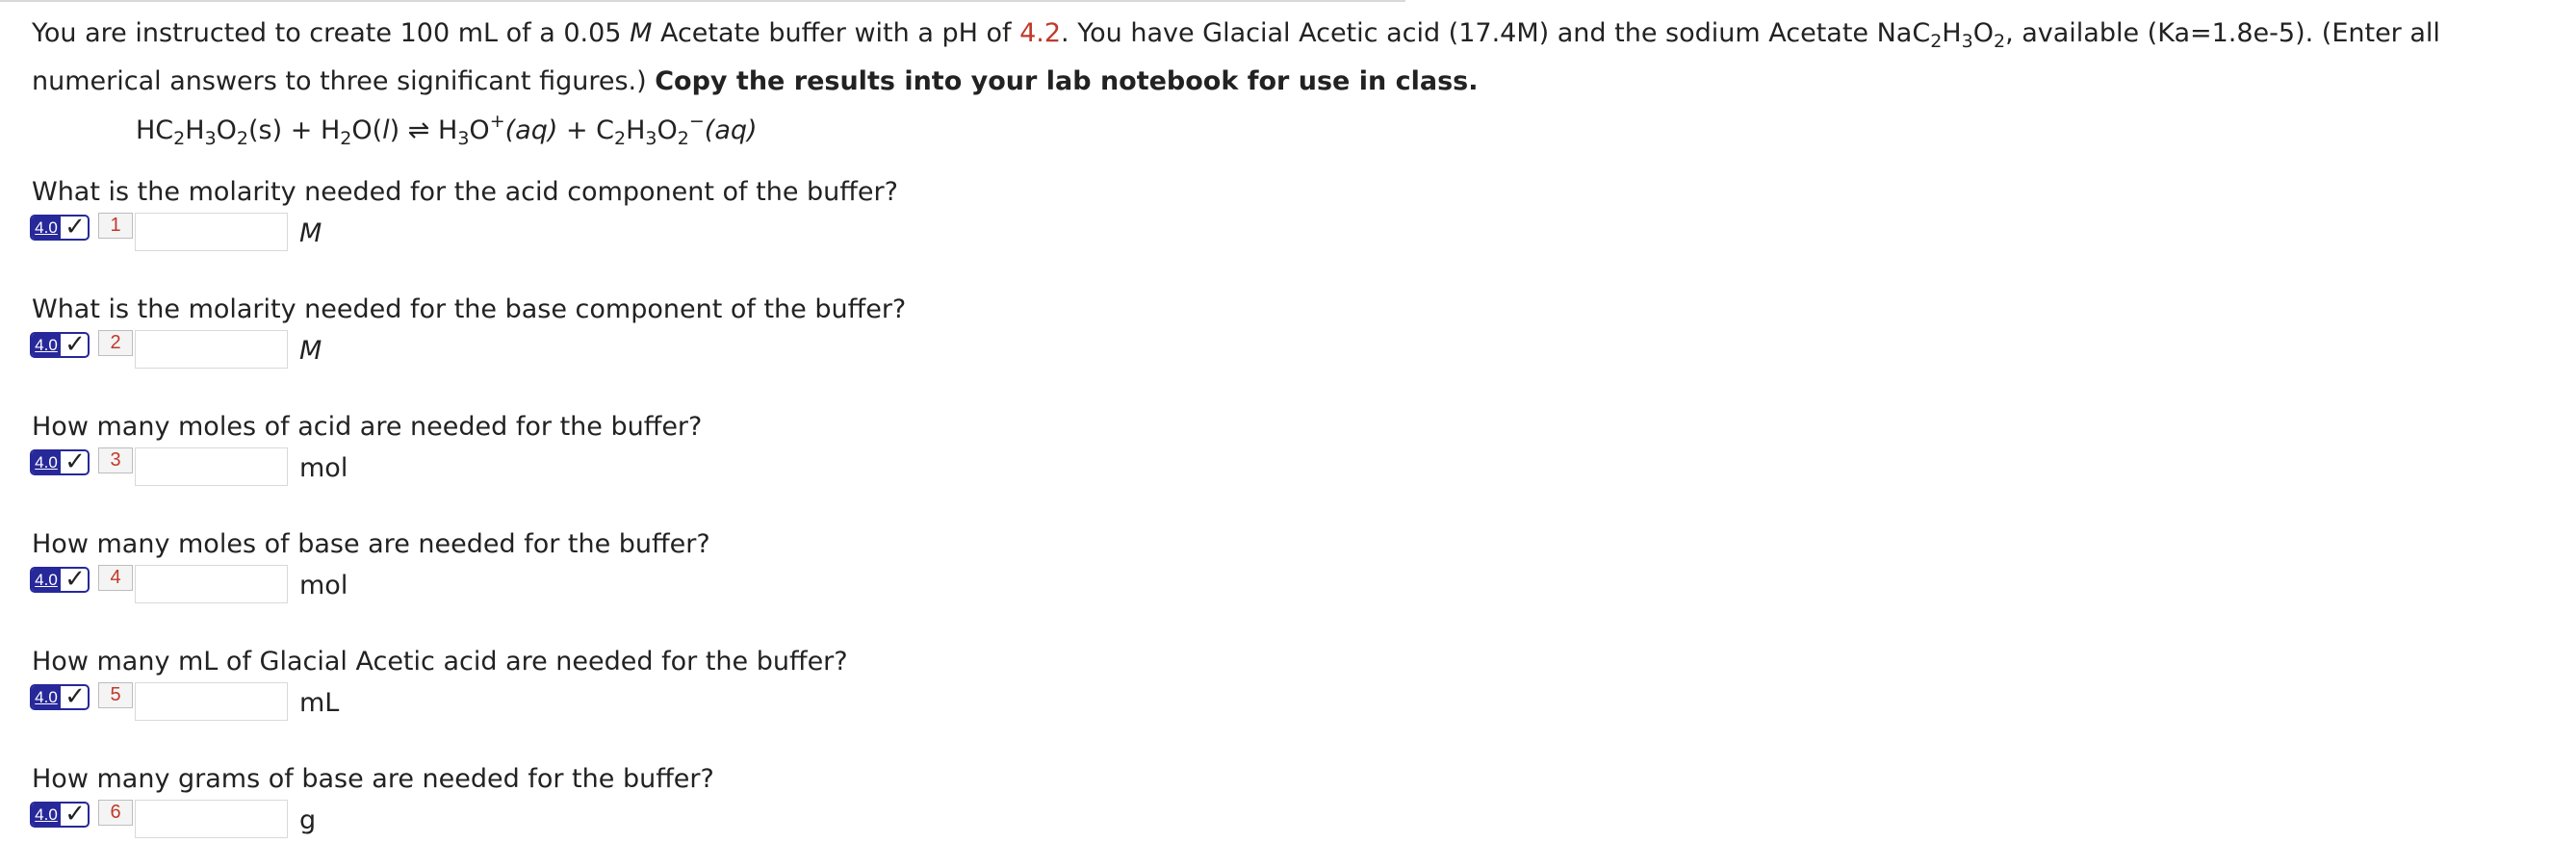 This screenshot has height=868, width=2576. Describe the element at coordinates (308, 820) in the screenshot. I see `unit-label: g` at that location.